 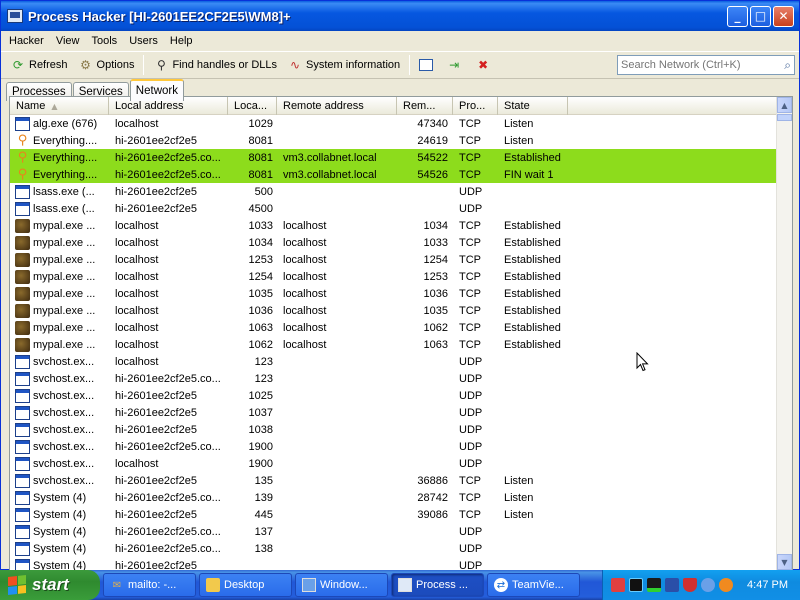 What do you see at coordinates (393, 378) in the screenshot?
I see `table-row: svchost.ex... hi-2601ee2cf2e5.co... 123 UDP` at bounding box center [393, 378].